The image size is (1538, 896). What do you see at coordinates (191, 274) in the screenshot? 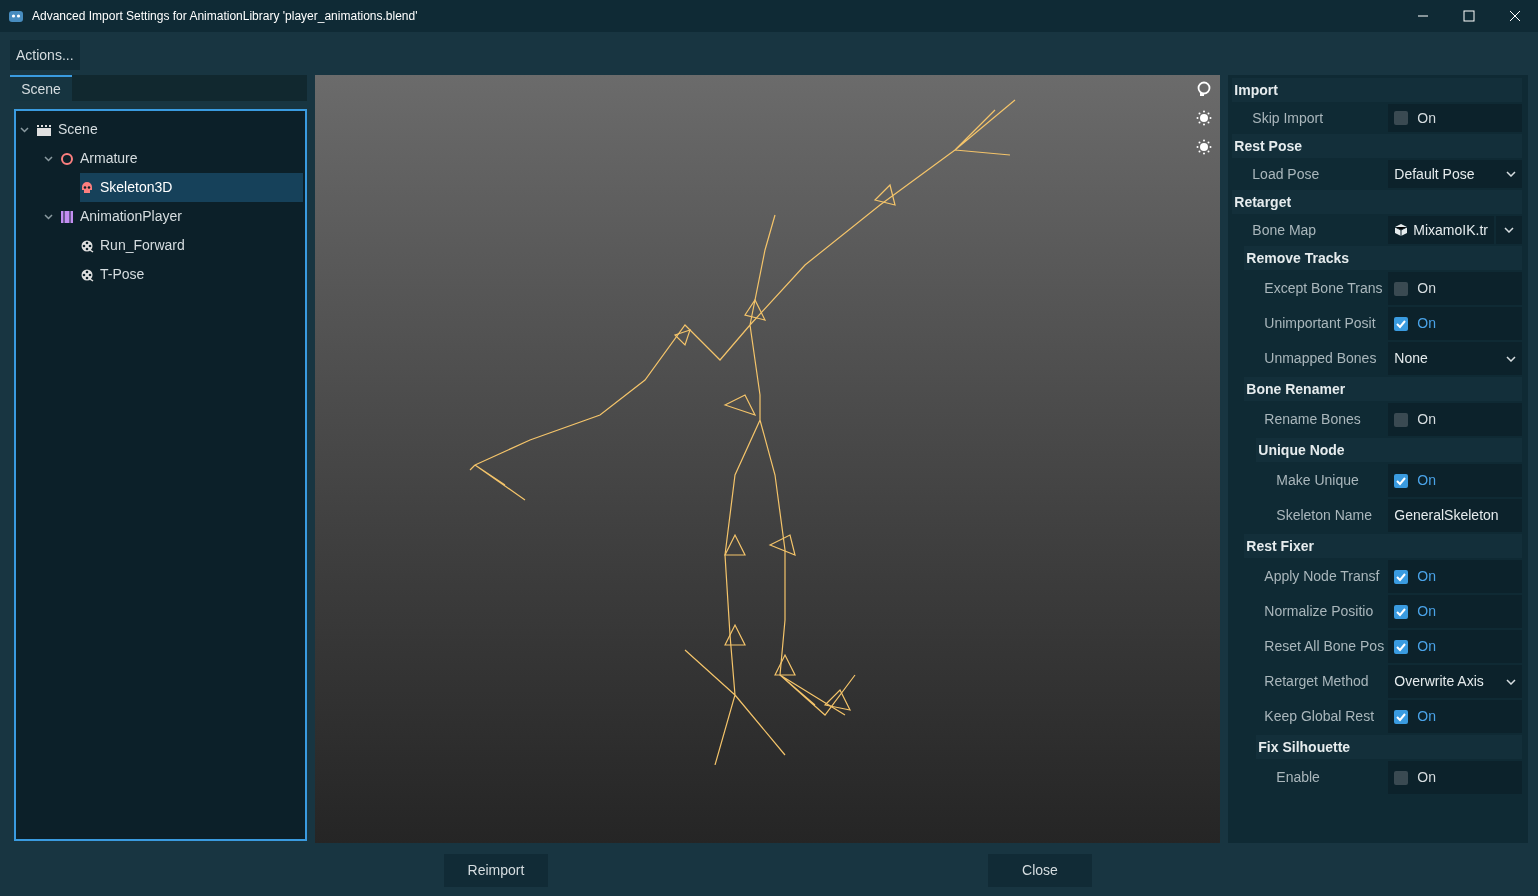
I see `tree-item: T-Pose` at bounding box center [191, 274].